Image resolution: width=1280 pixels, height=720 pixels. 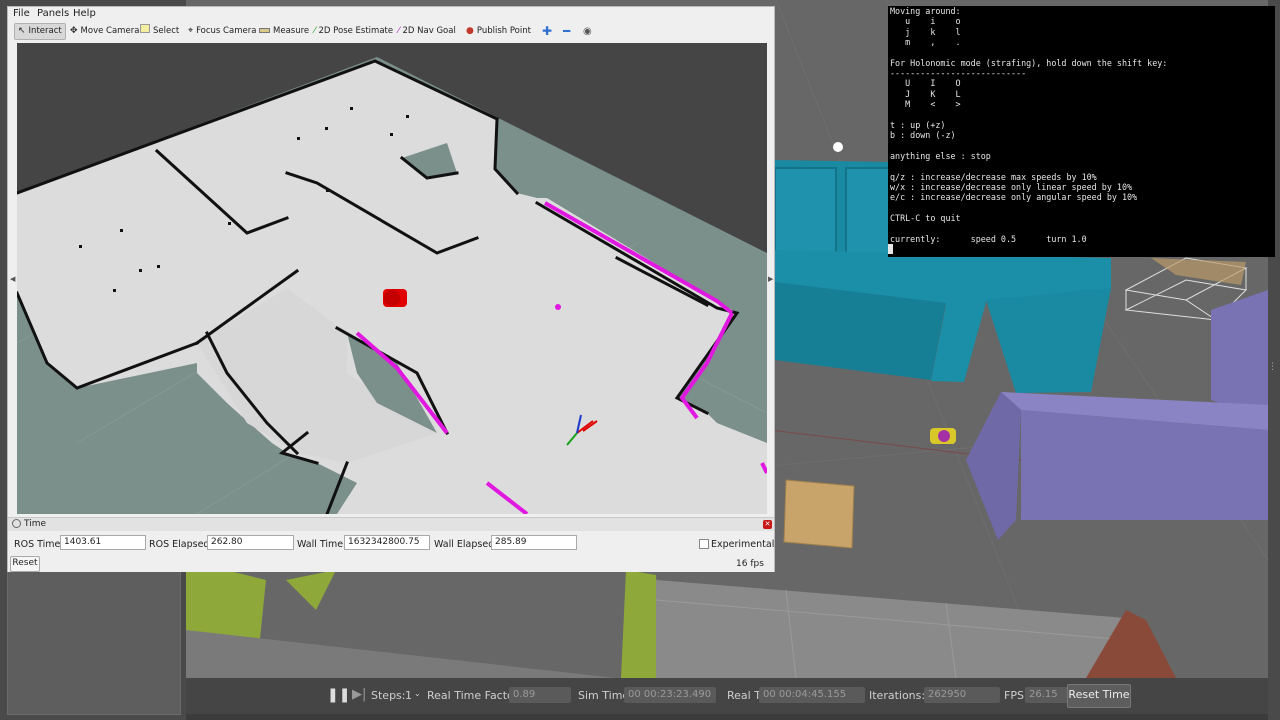 I want to click on terminal-cursor, so click(x=890, y=248).